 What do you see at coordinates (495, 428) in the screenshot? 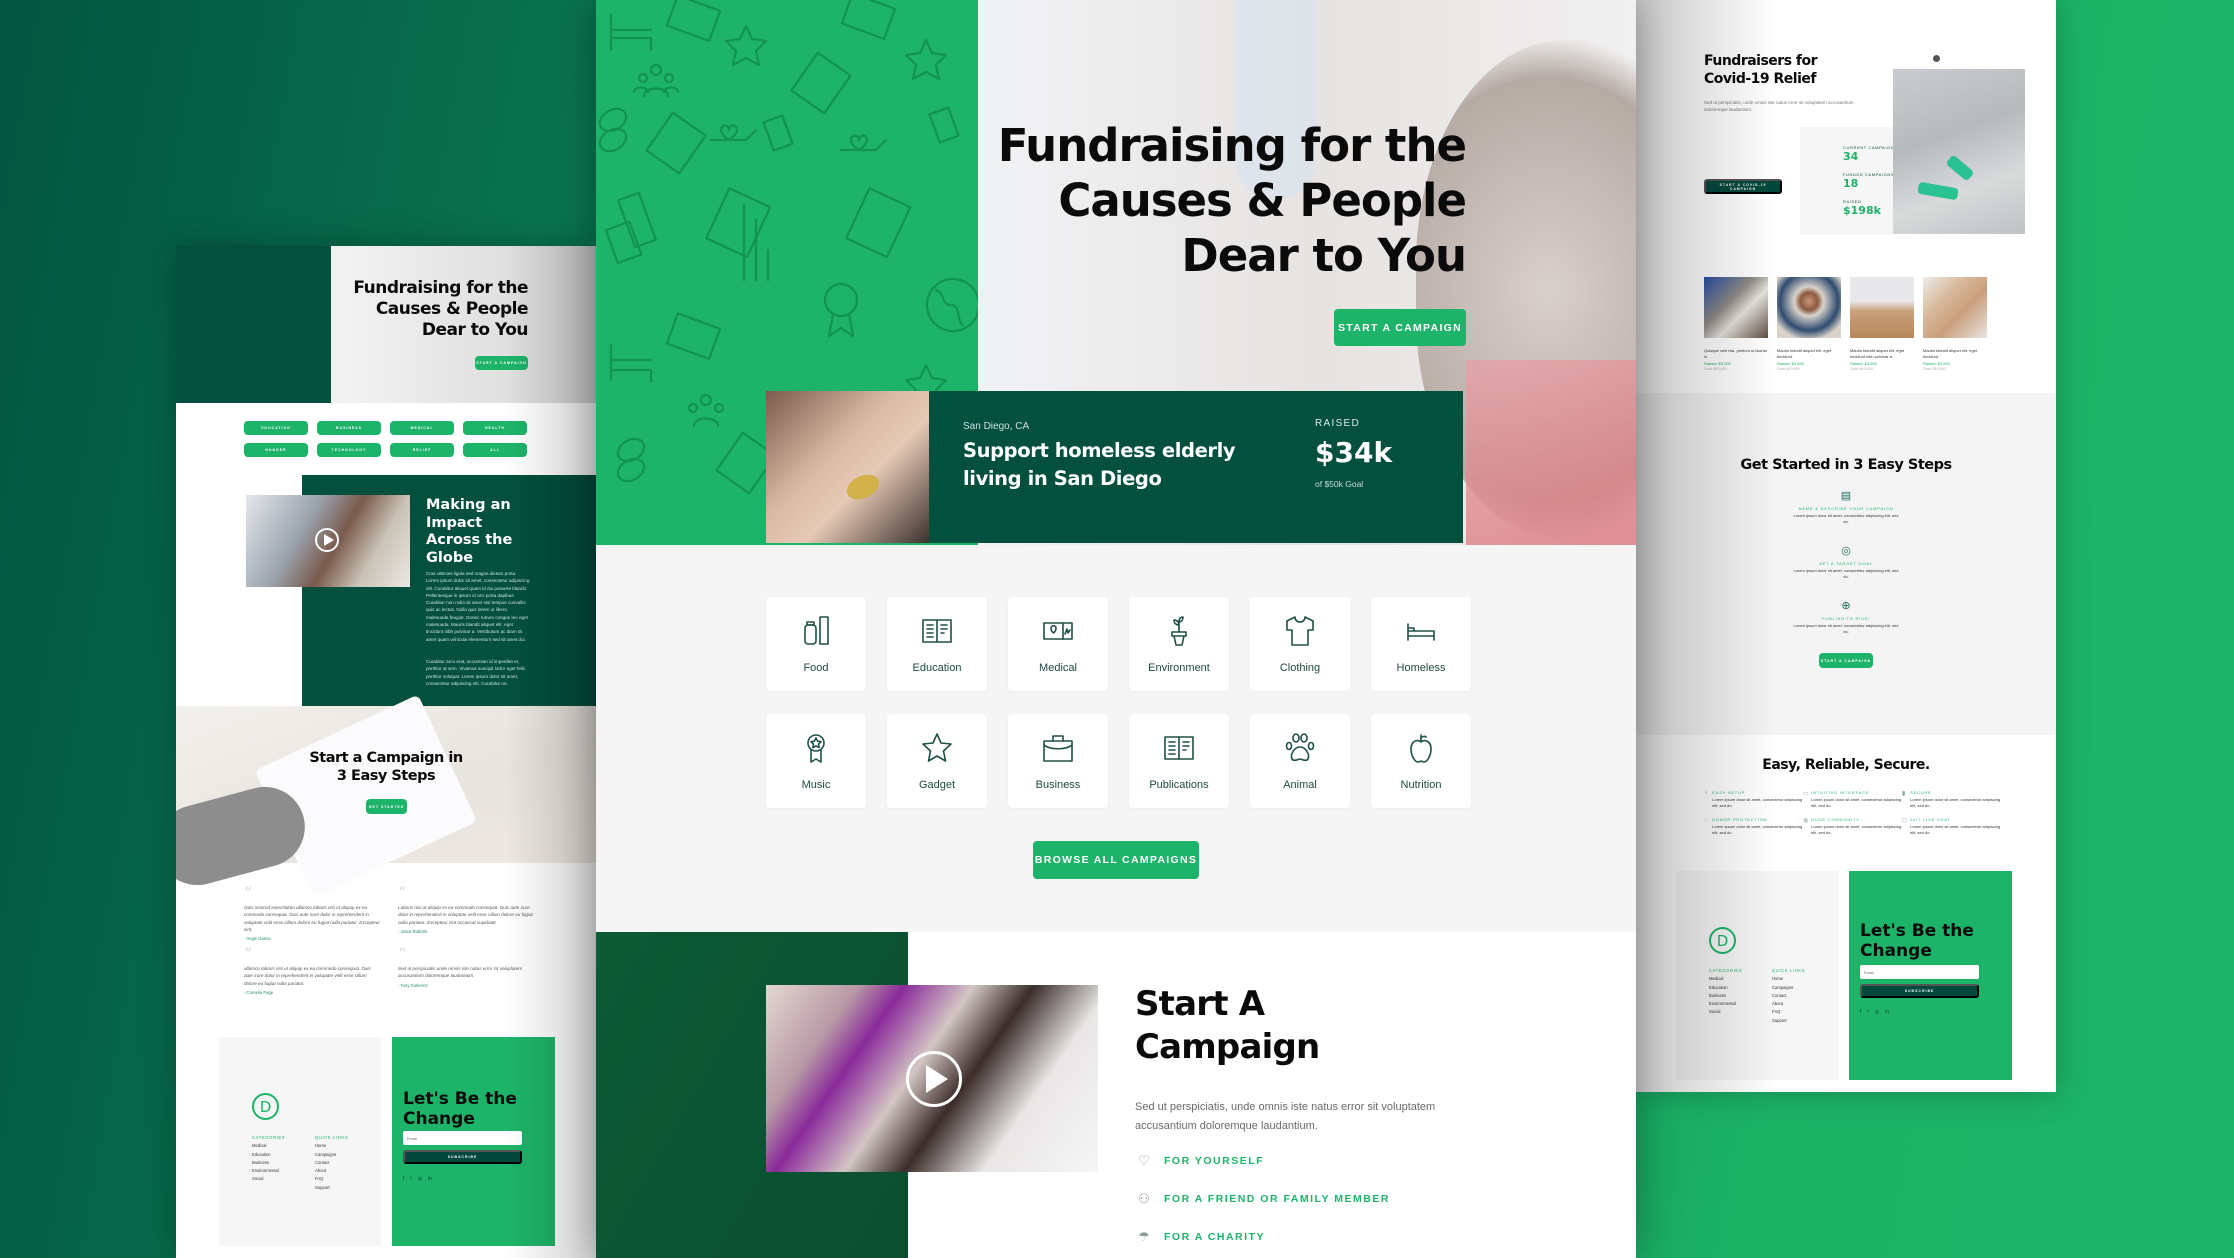
I see `category-button: Health` at bounding box center [495, 428].